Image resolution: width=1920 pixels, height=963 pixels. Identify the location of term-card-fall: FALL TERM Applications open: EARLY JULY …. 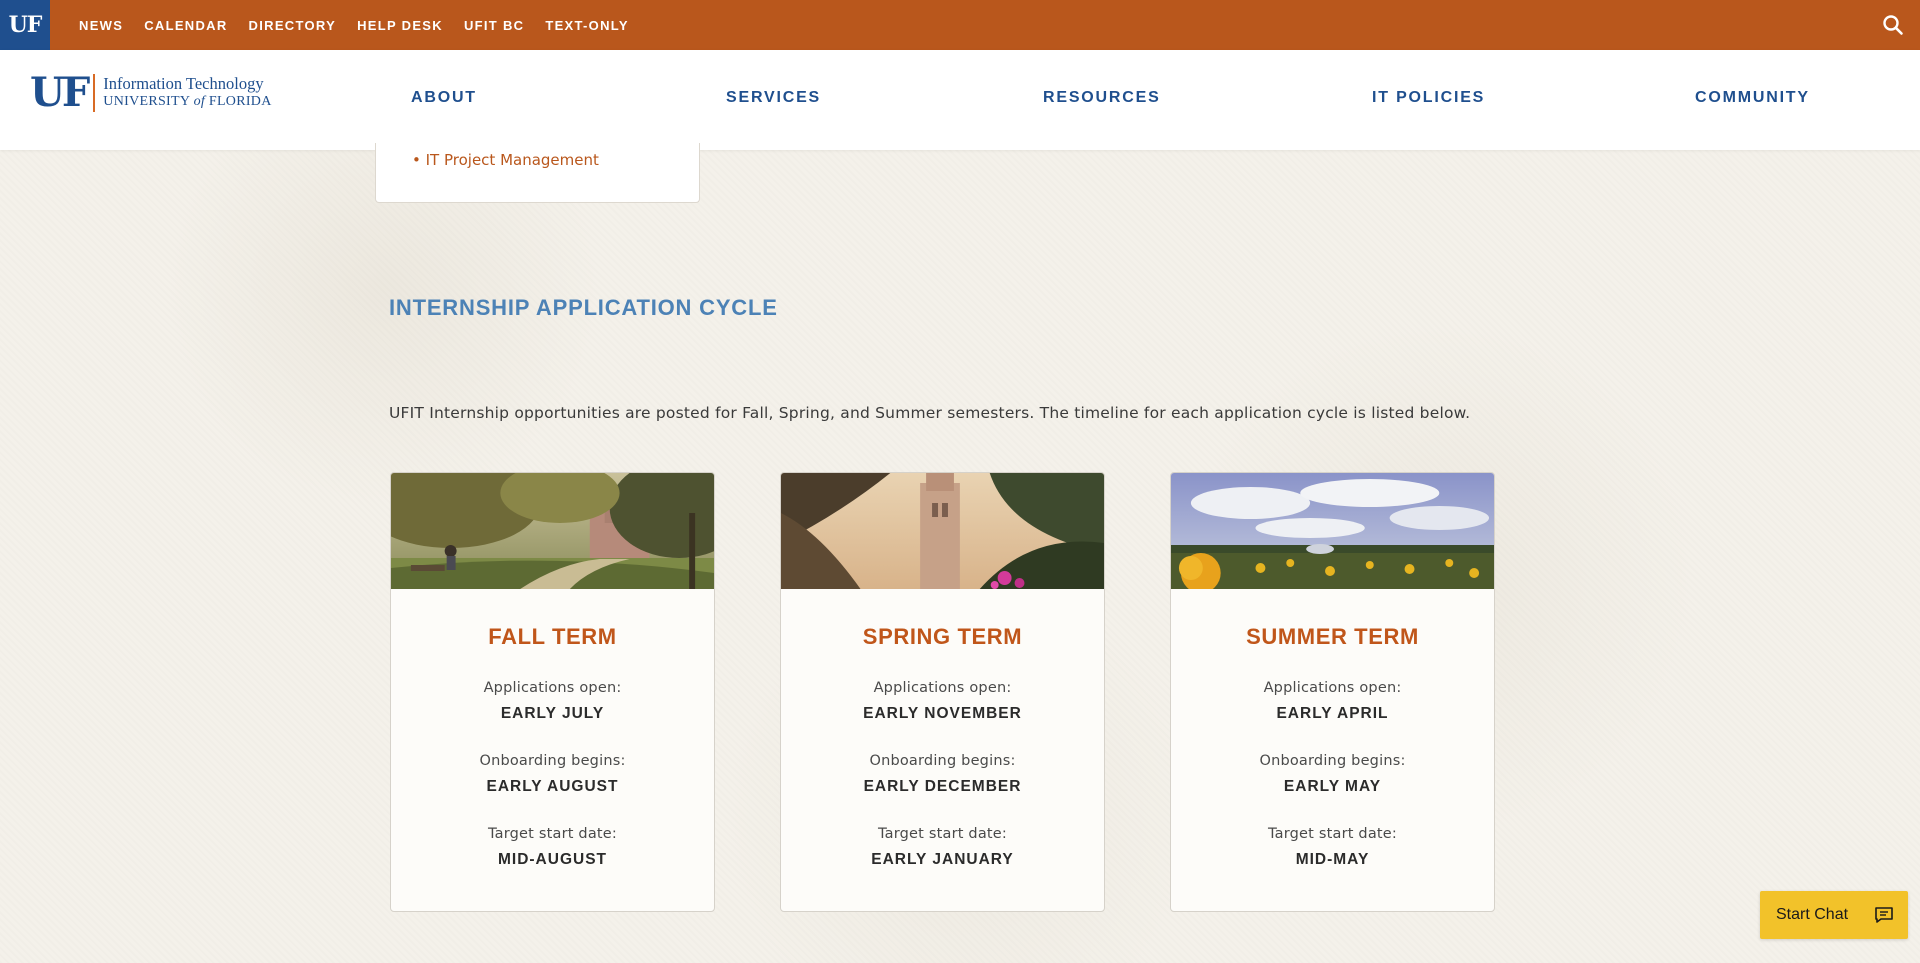
(552, 692).